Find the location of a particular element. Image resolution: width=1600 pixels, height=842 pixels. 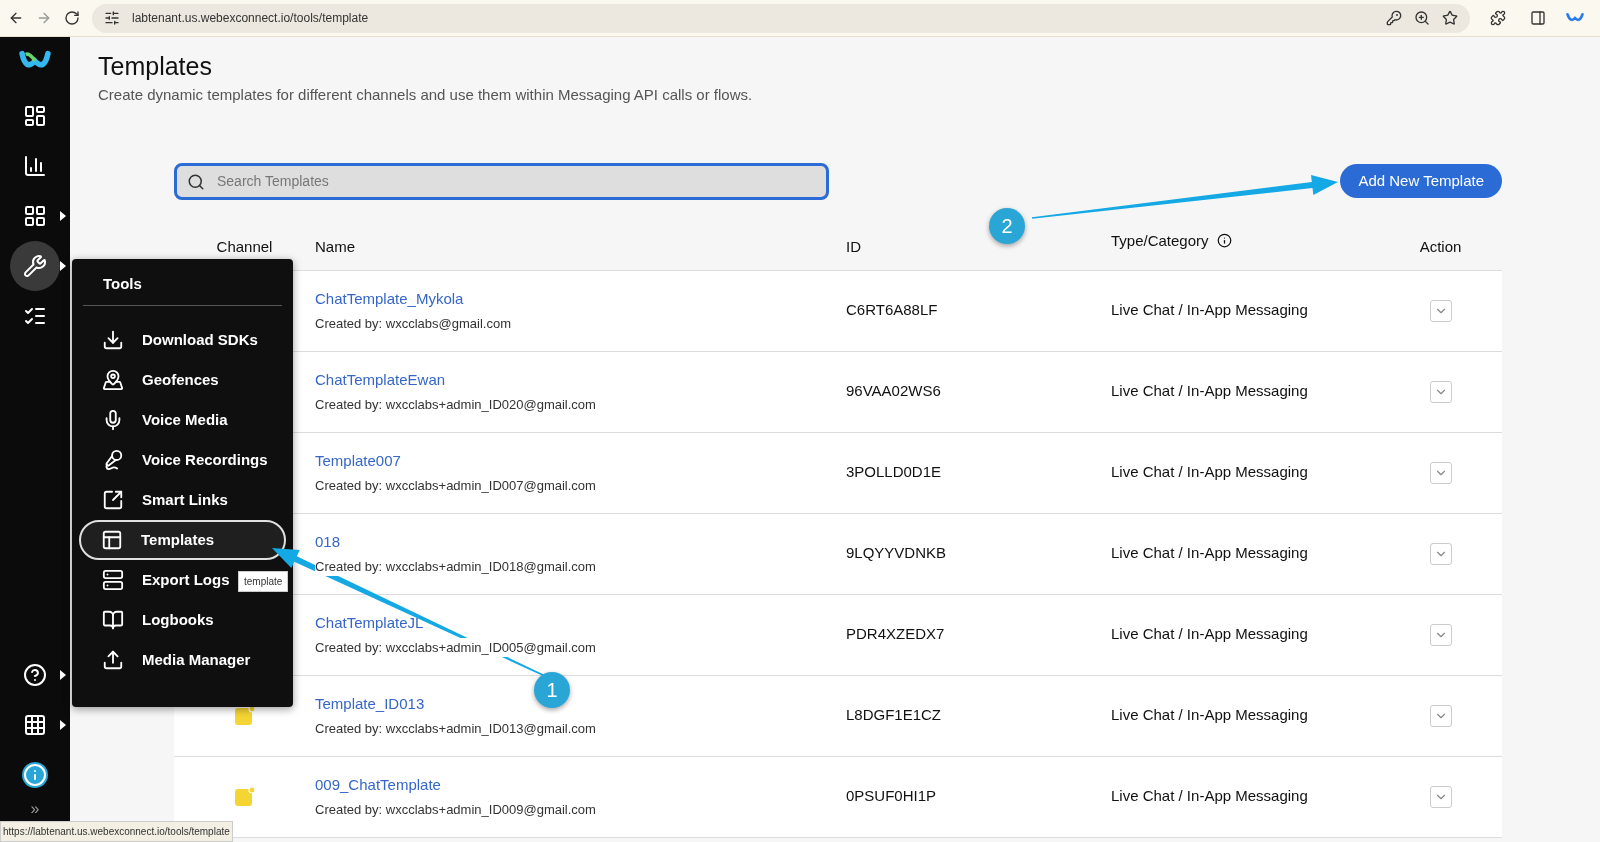

apps-grid-icon is located at coordinates (35, 725).